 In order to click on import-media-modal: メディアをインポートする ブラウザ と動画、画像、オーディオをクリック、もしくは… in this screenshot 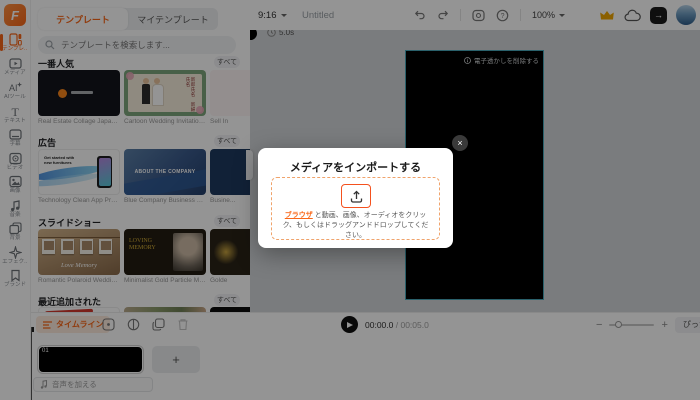, I will do `click(355, 198)`.